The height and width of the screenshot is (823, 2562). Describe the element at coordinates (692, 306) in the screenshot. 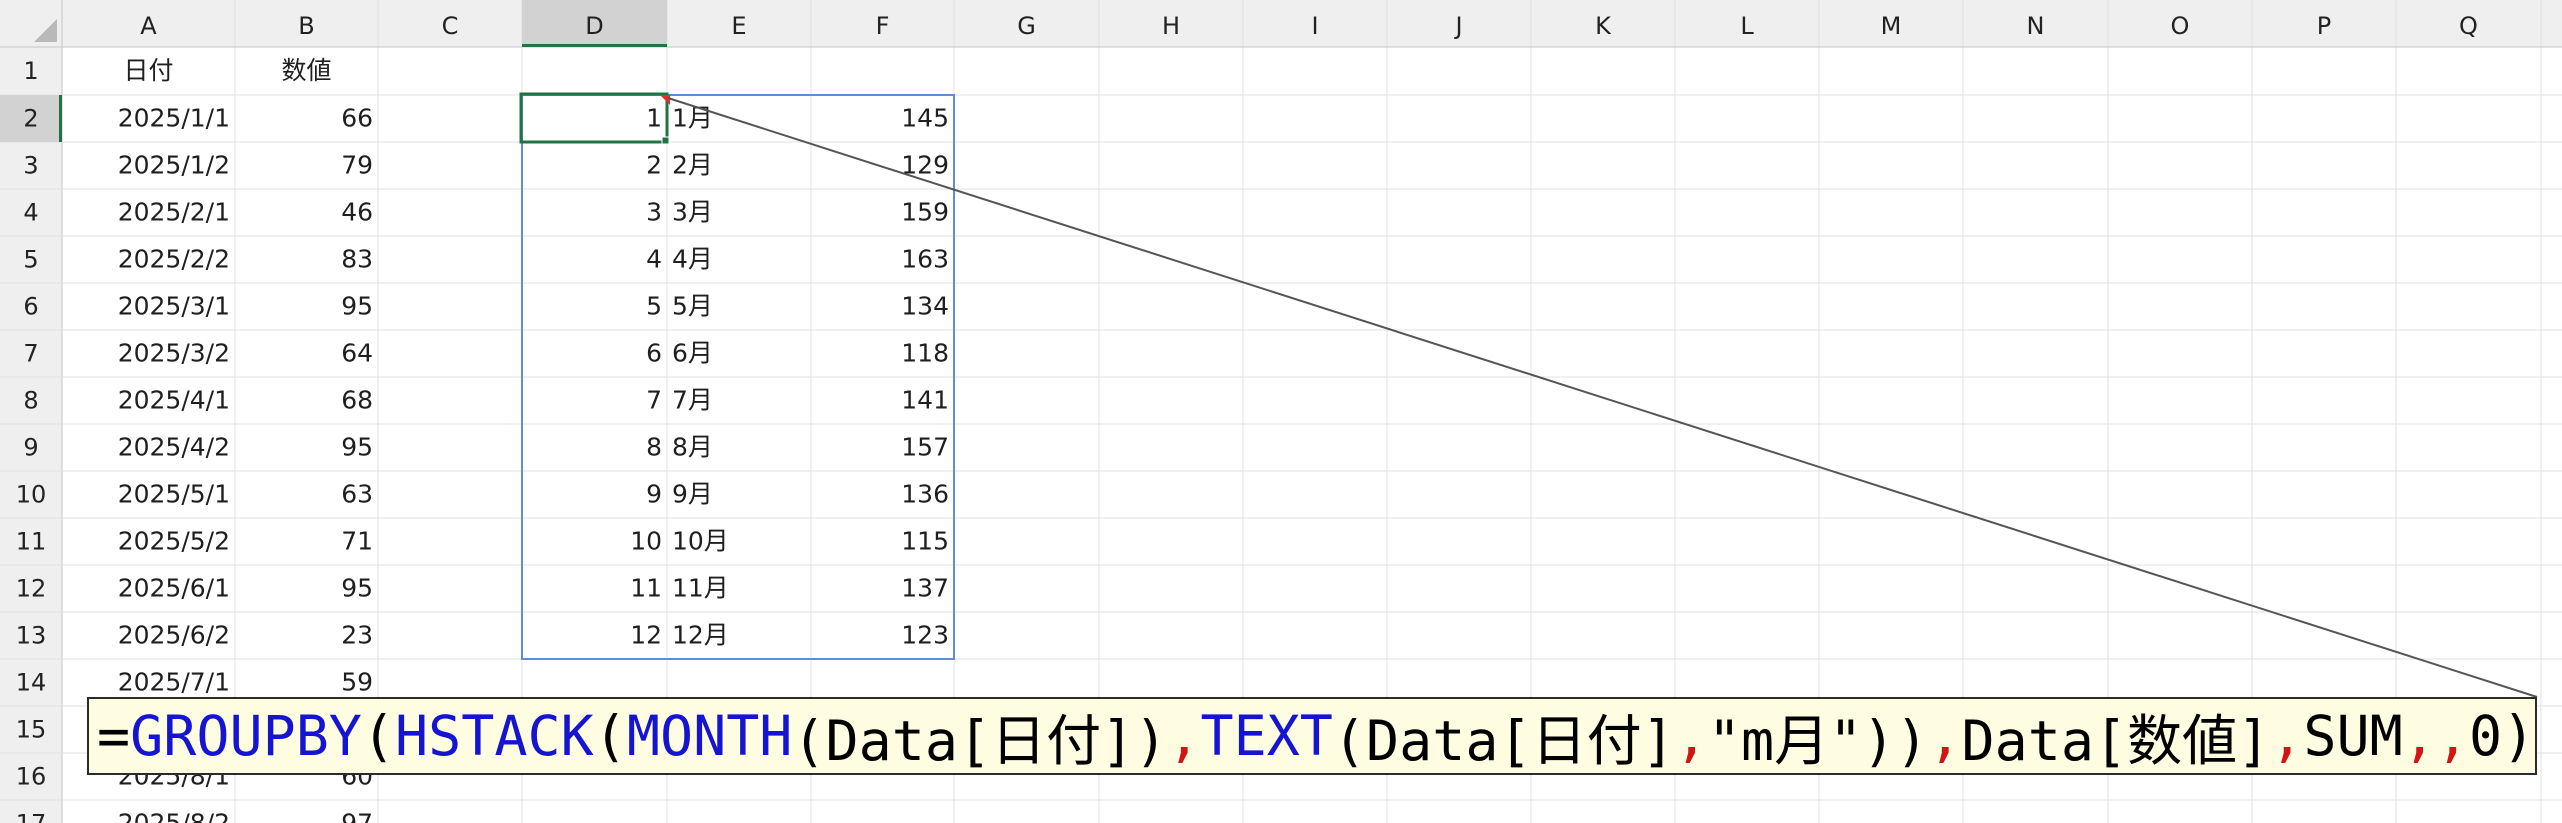

I see `month-label-cell: 5月` at that location.